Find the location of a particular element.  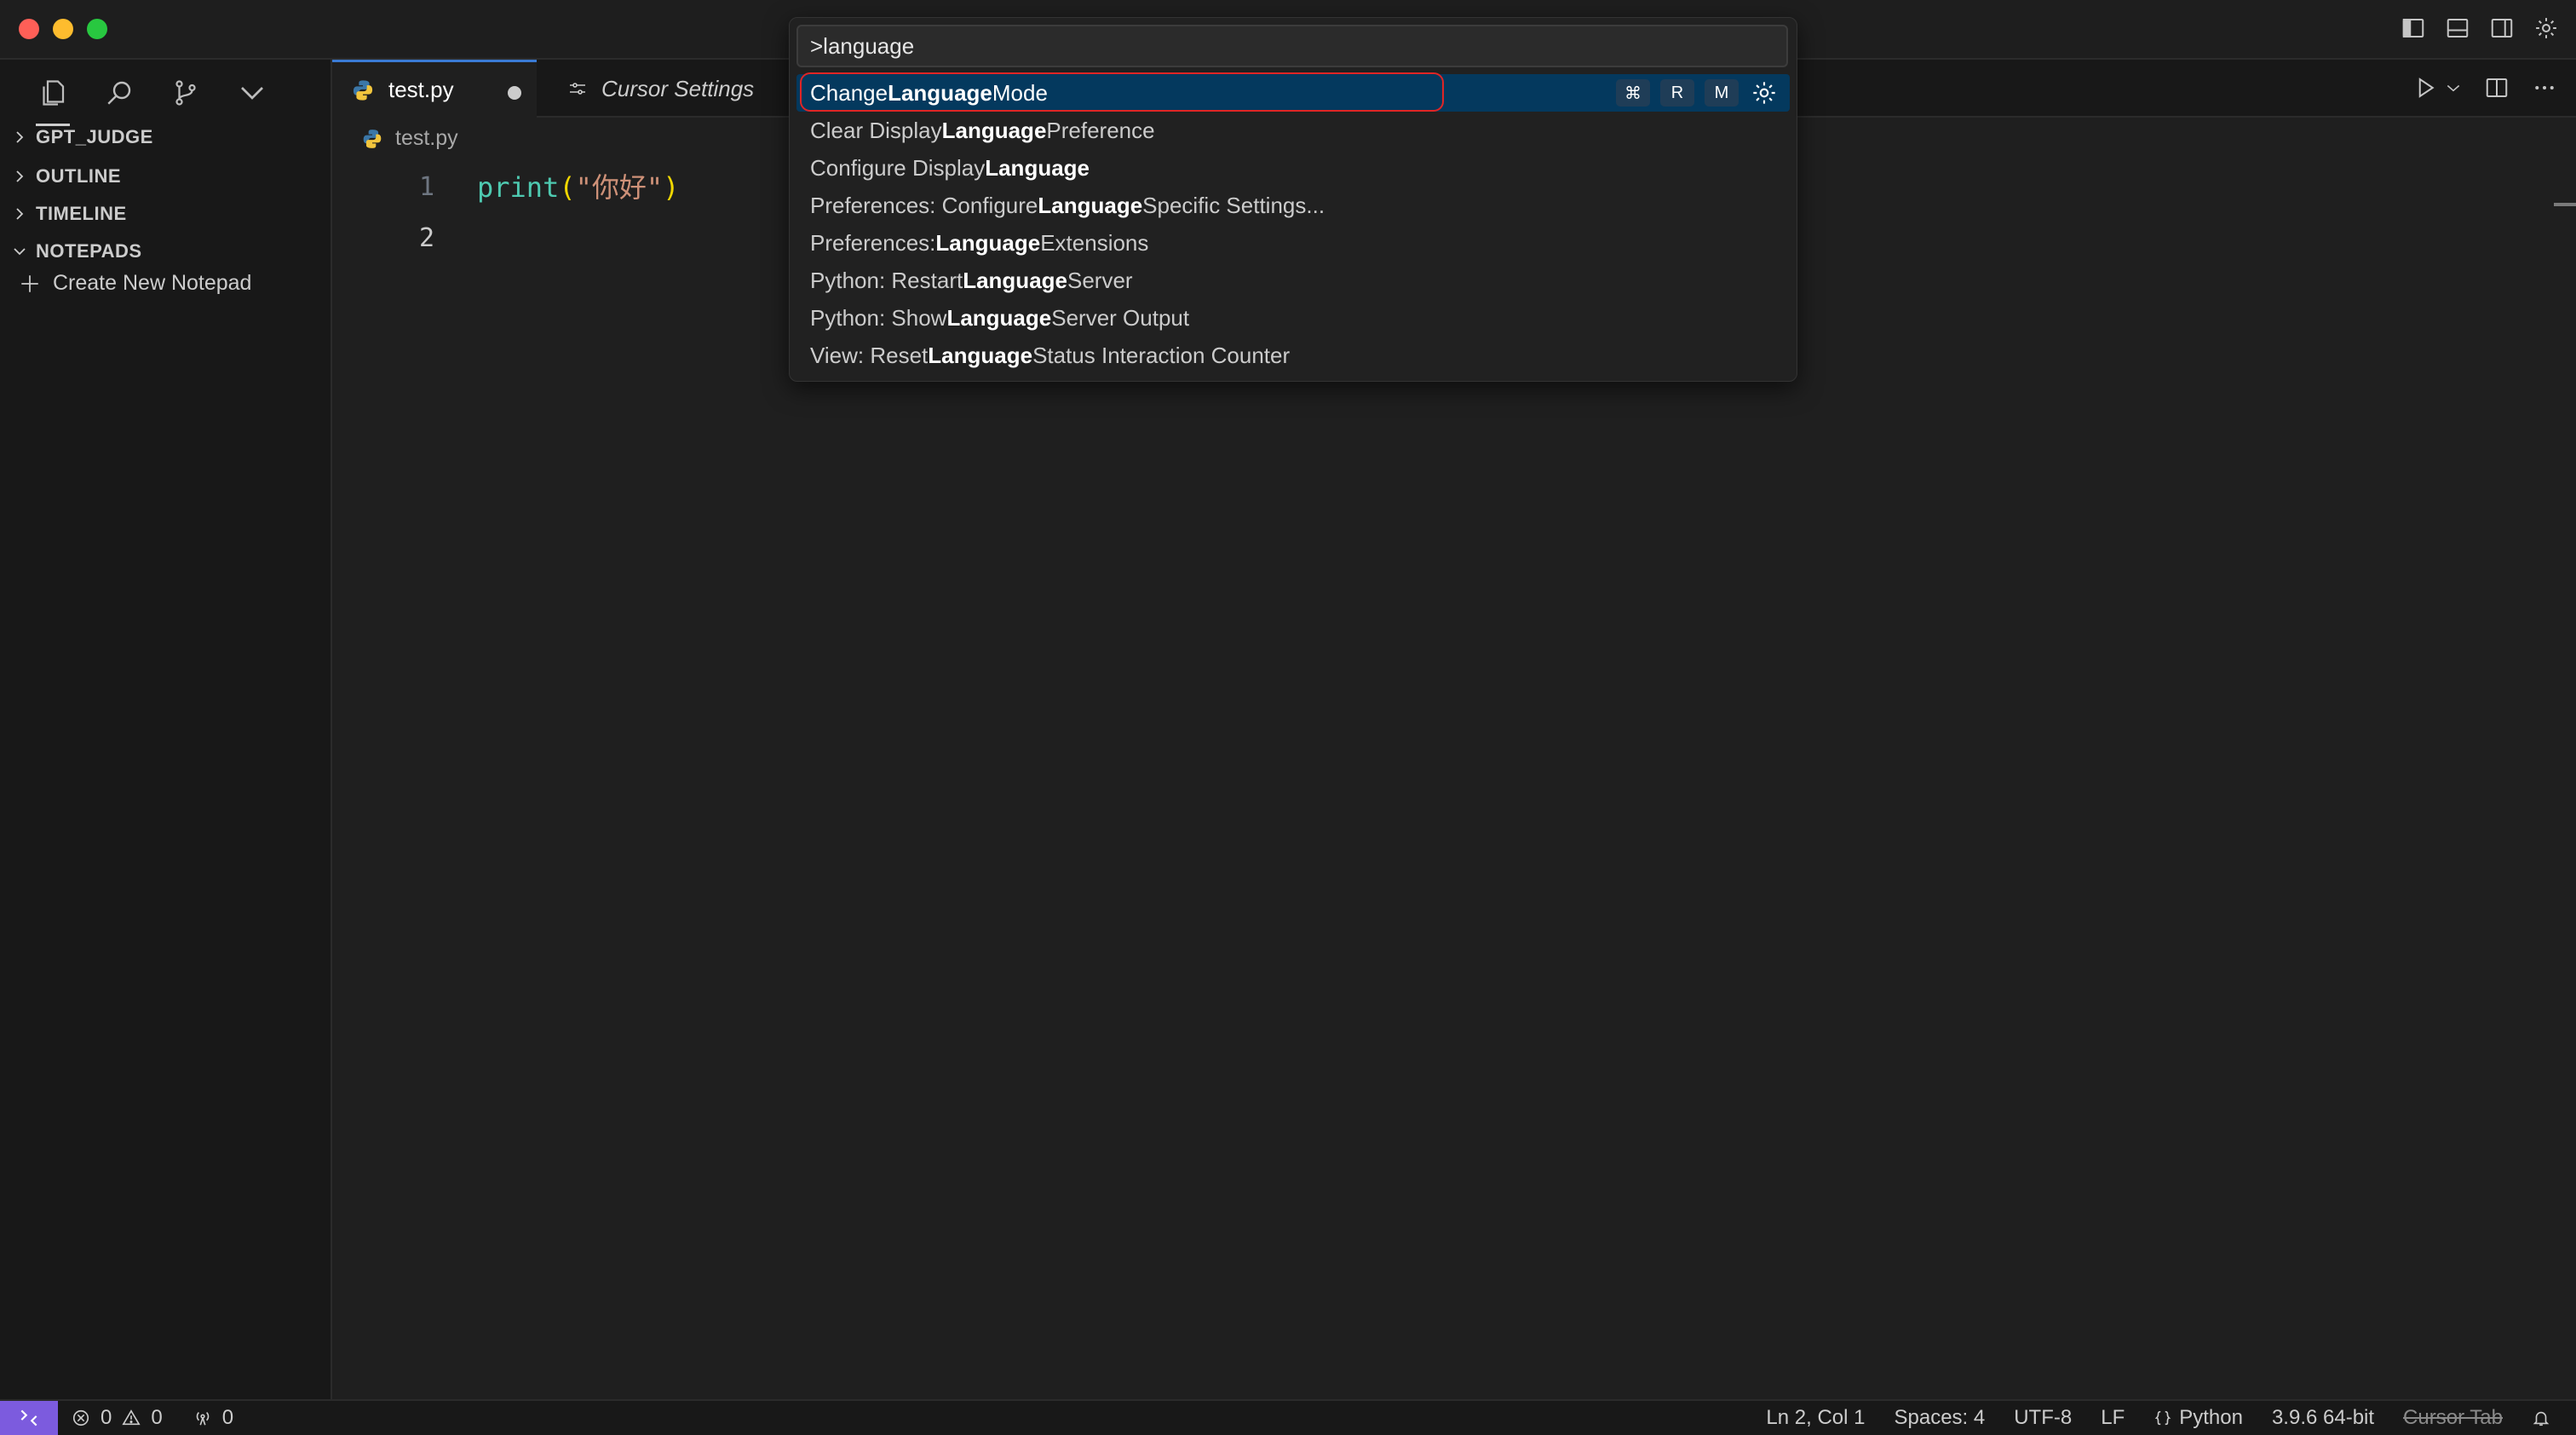

ports-count: 0 is located at coordinates (228, 1417).